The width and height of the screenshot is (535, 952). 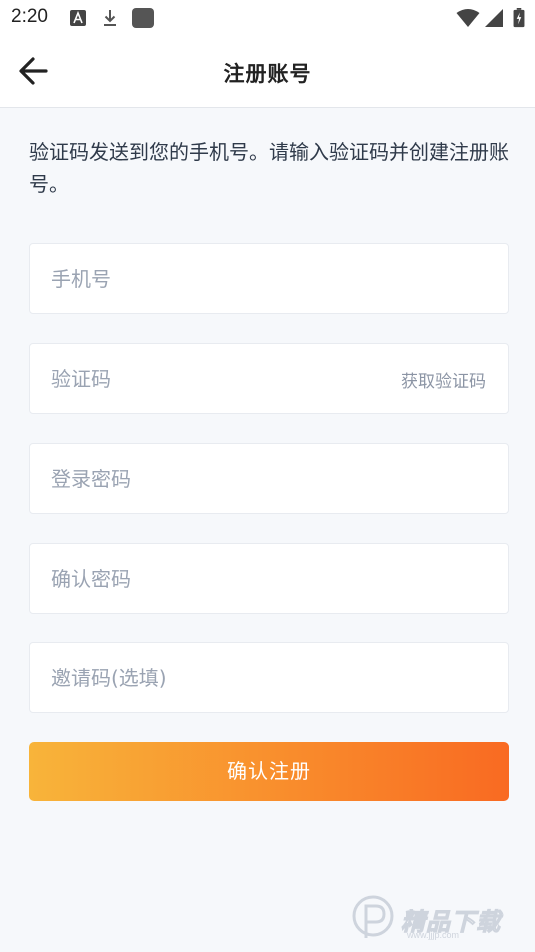 What do you see at coordinates (216, 378) in the screenshot?
I see `verification-code-input` at bounding box center [216, 378].